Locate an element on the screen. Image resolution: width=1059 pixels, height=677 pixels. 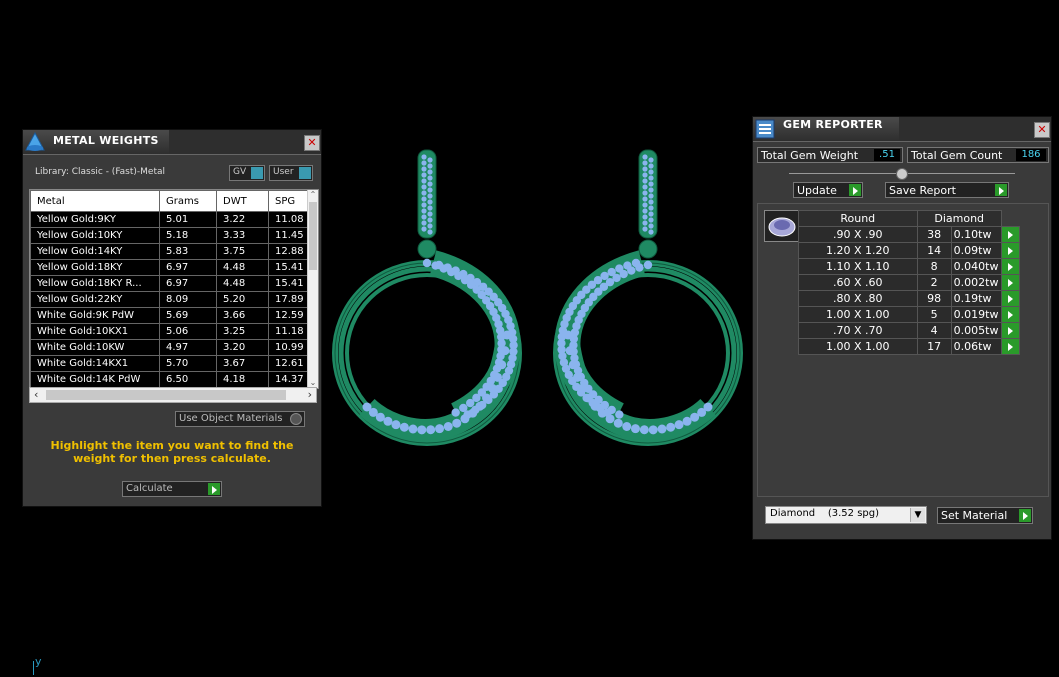
metal-table-horizontal-scrollbar: ‹ › is located at coordinates (173, 395).